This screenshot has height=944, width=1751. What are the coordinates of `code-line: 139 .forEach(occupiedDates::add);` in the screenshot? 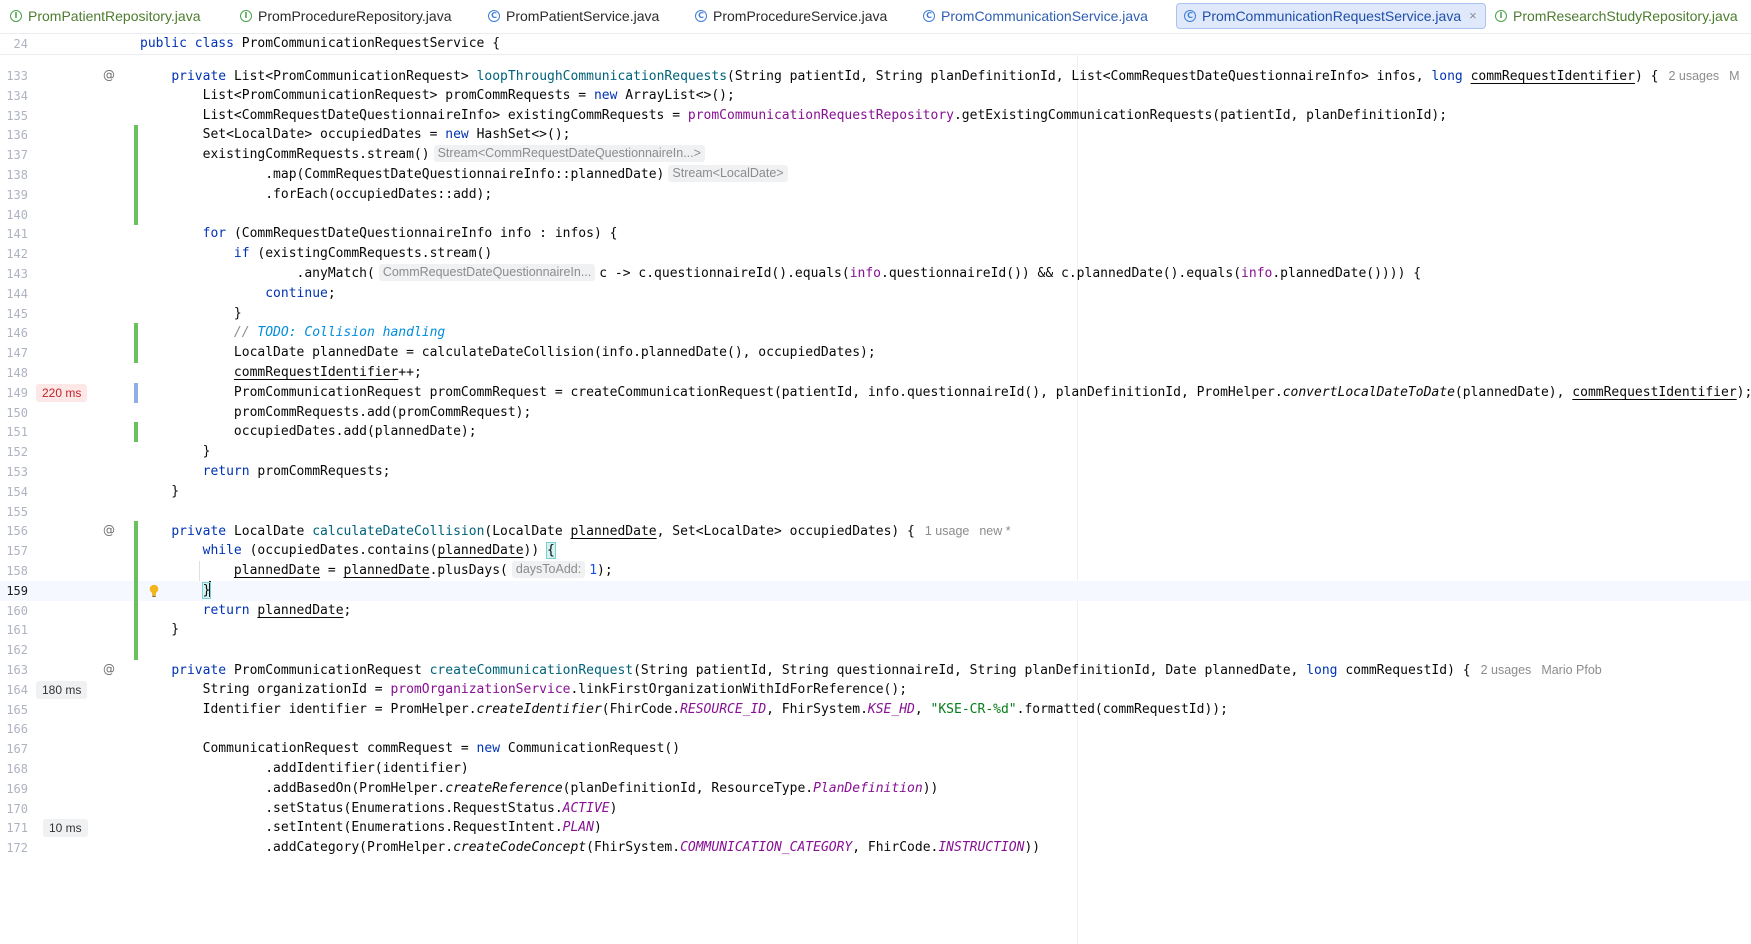 It's located at (875, 194).